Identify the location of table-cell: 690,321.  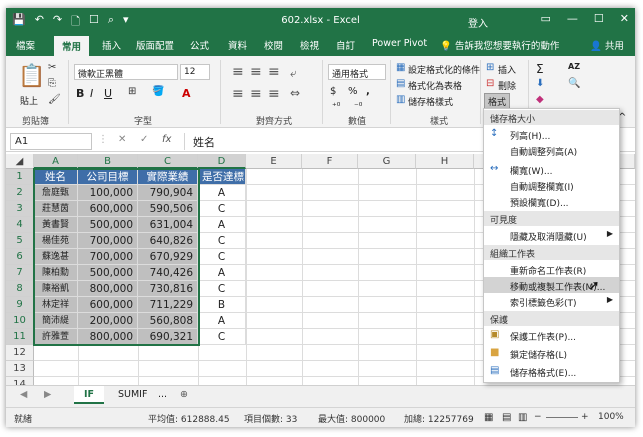
(168, 337).